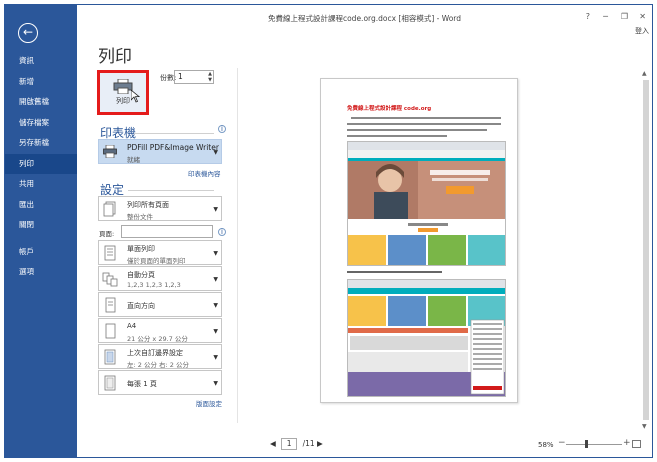  Describe the element at coordinates (605, 16) in the screenshot. I see `minimize-icon: ─` at that location.